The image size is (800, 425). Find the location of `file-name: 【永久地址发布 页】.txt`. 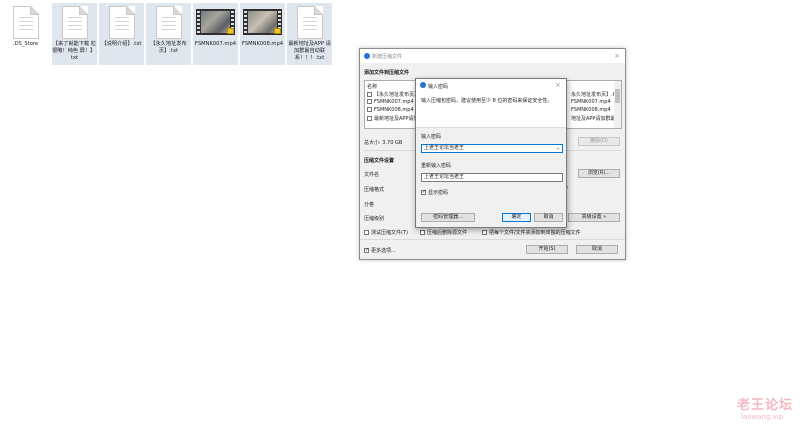

file-name: 【永久地址发布 页】.txt is located at coordinates (168, 47).